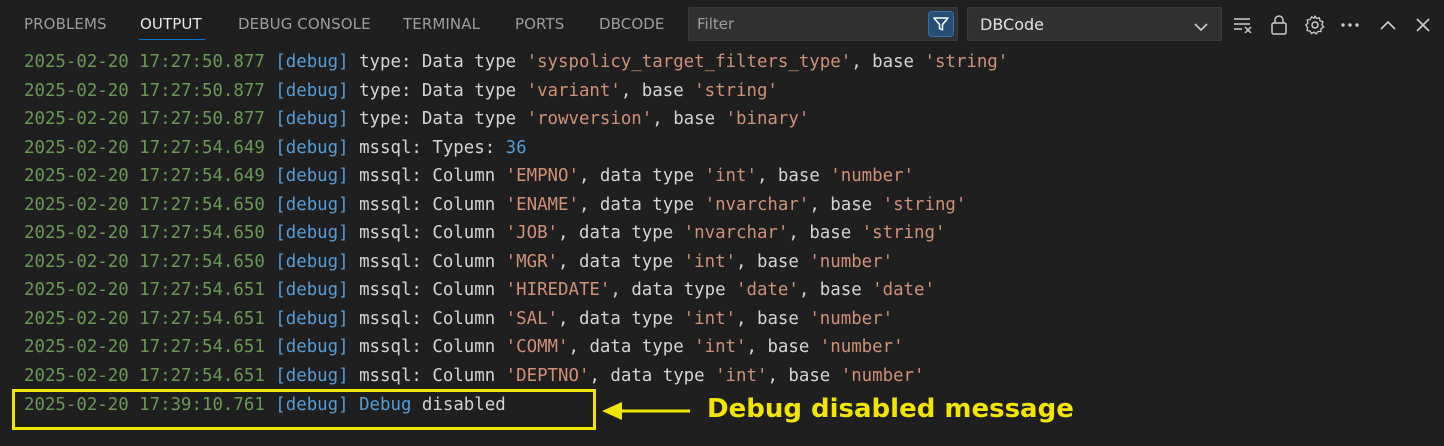 This screenshot has width=1444, height=446. I want to click on output-channel-value: DBCode, so click(1012, 24).